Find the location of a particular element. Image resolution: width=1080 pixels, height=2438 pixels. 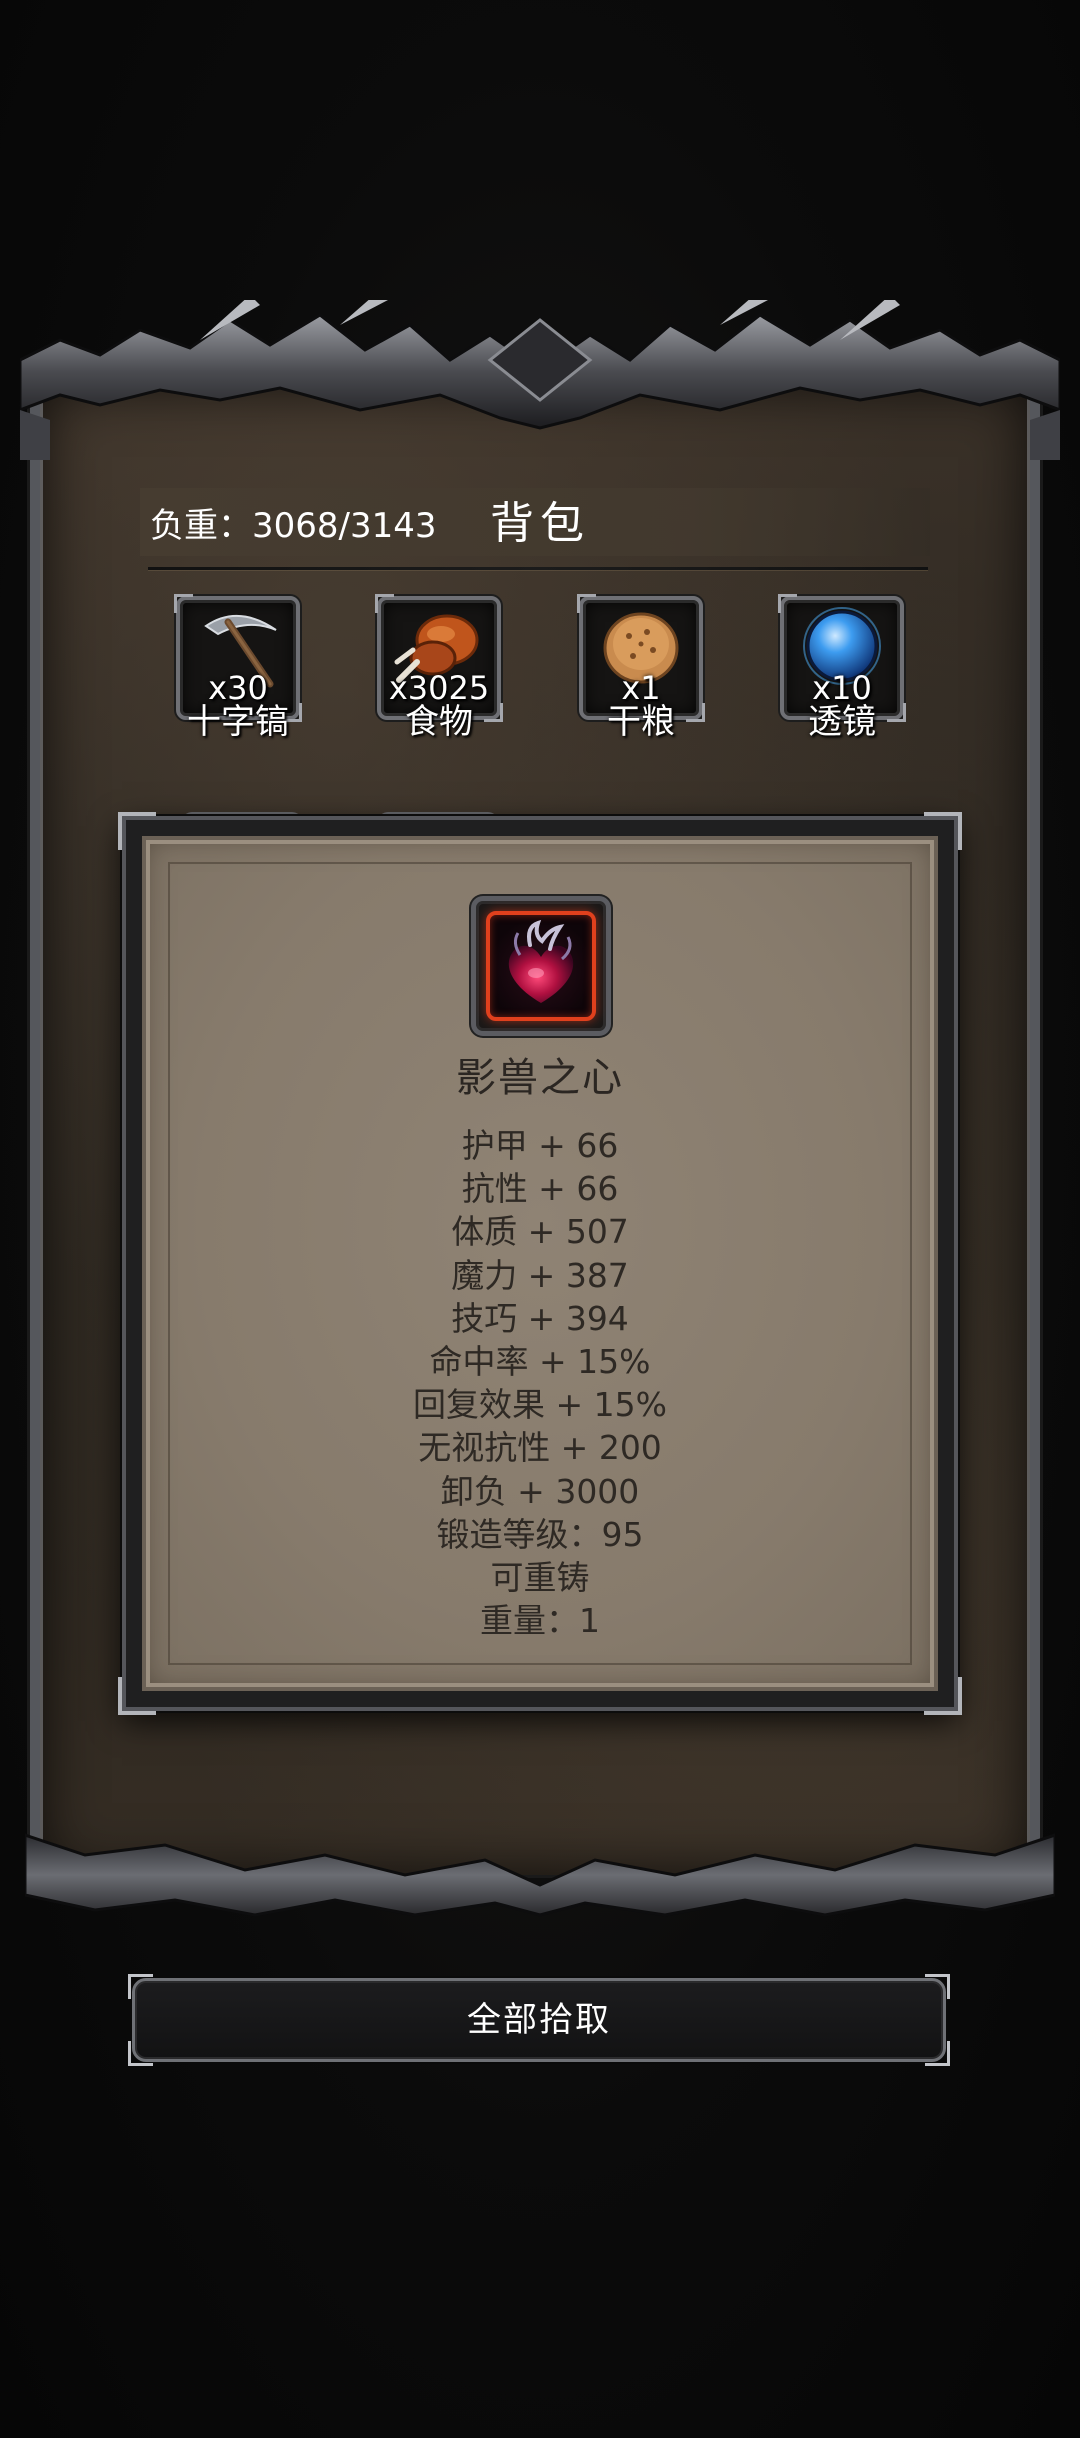

ornate-frame-top is located at coordinates (540, 380).